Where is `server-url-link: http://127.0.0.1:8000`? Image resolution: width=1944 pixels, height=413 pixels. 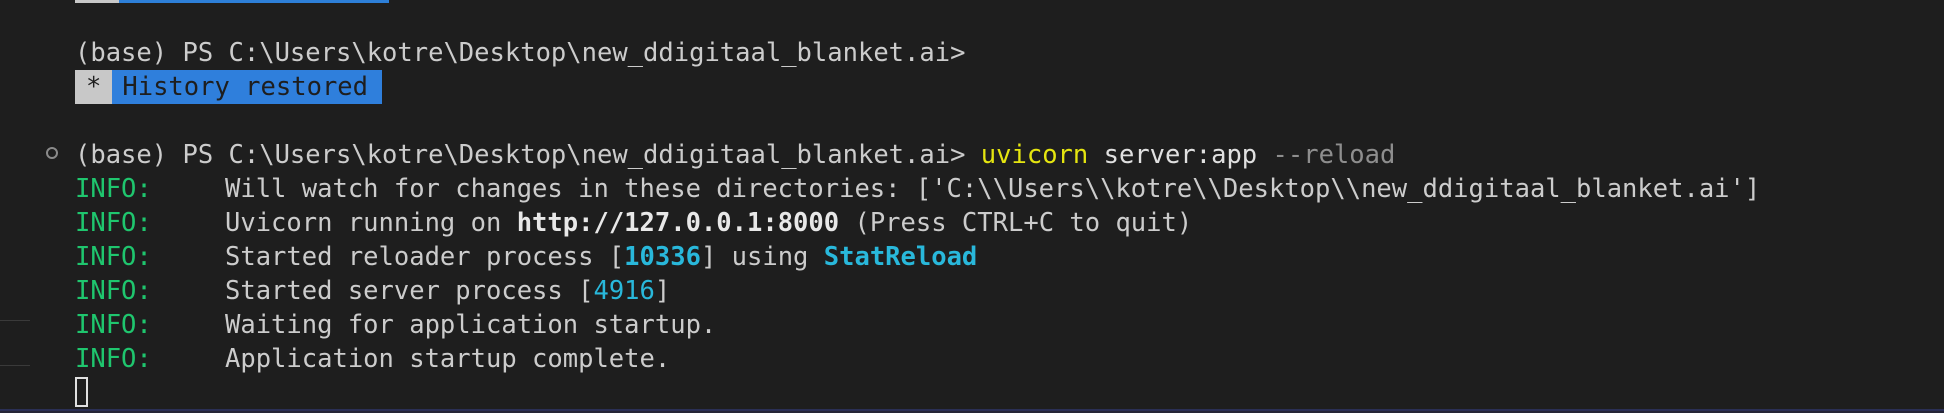 server-url-link: http://127.0.0.1:8000 is located at coordinates (678, 223).